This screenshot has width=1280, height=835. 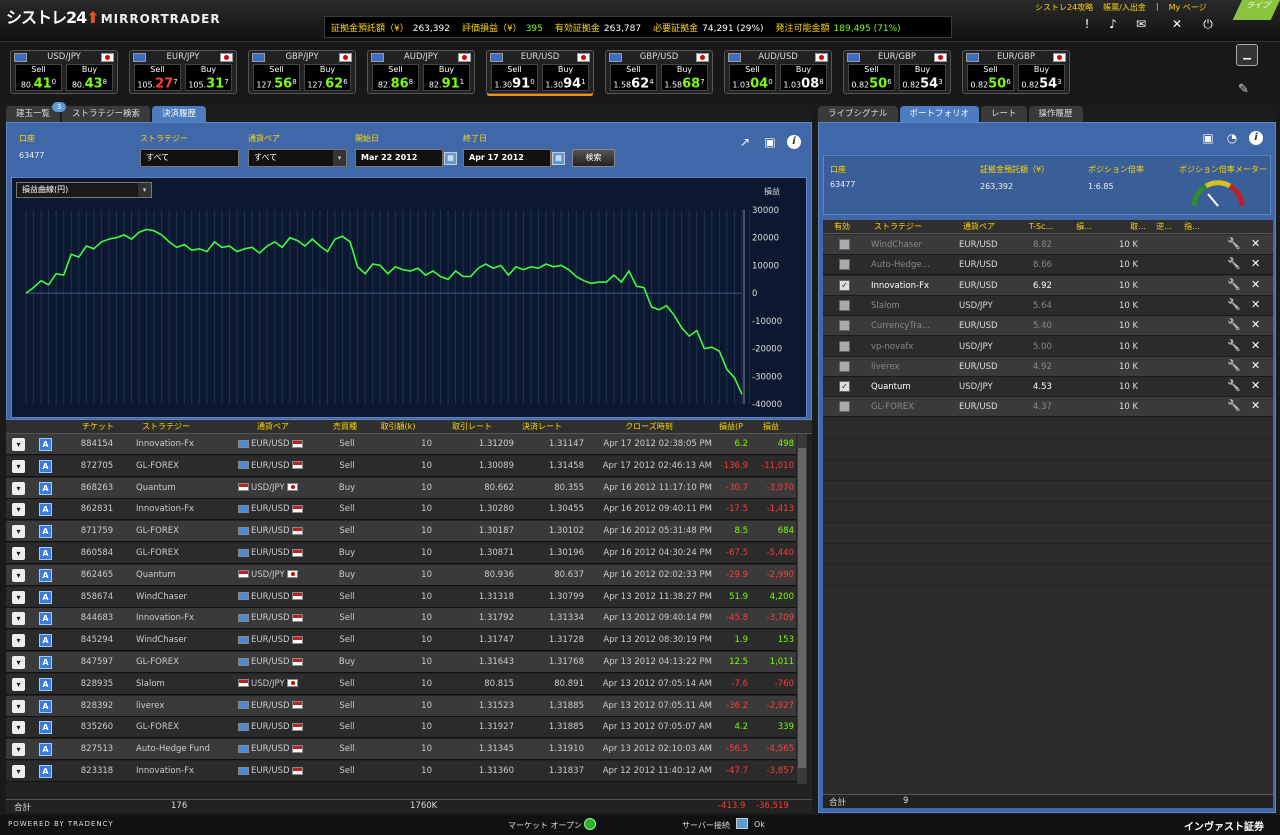 I want to click on pair-select: すべて ▾, so click(x=297, y=158).